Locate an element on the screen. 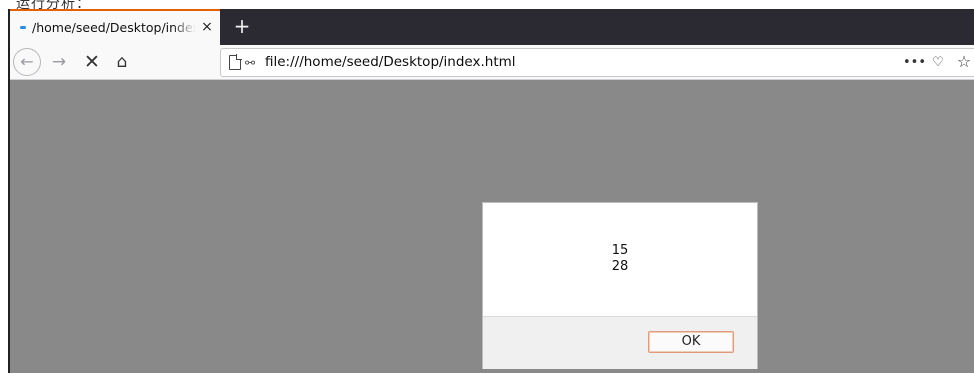 The width and height of the screenshot is (974, 373). back-icon: ← is located at coordinates (27, 62).